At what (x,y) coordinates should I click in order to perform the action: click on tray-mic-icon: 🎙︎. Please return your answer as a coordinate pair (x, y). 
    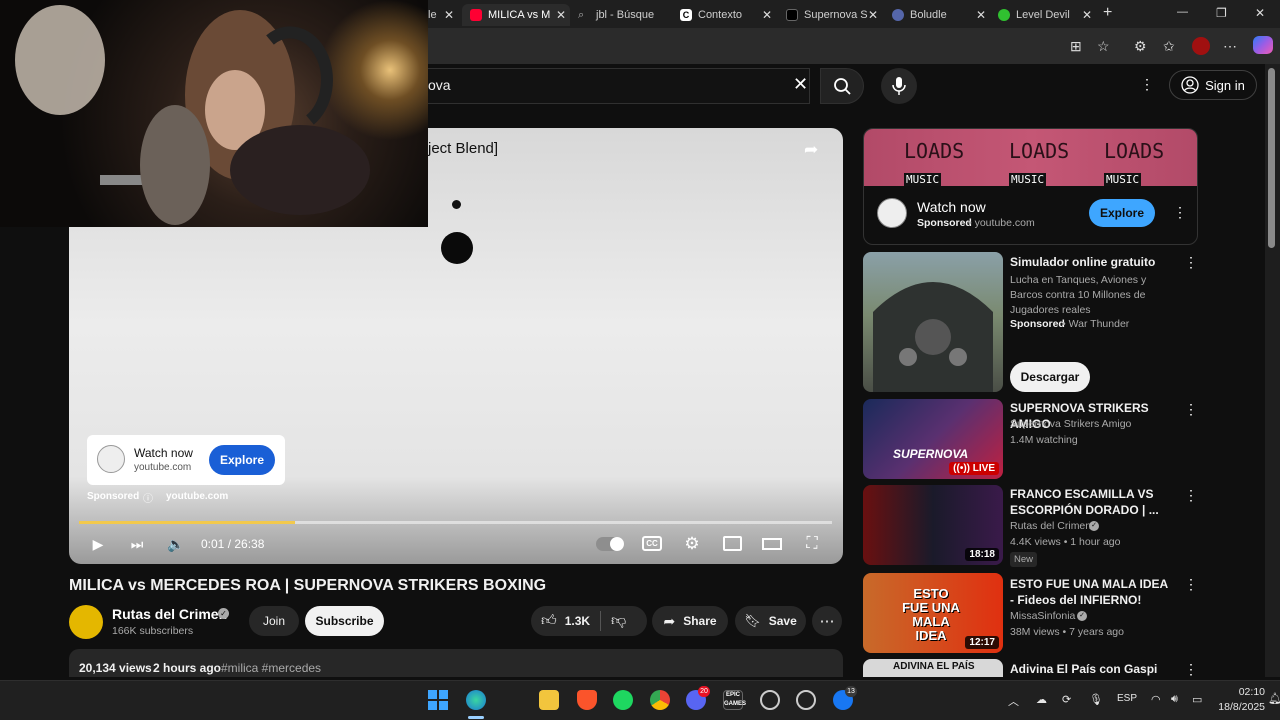
    Looking at the image, I should click on (1096, 699).